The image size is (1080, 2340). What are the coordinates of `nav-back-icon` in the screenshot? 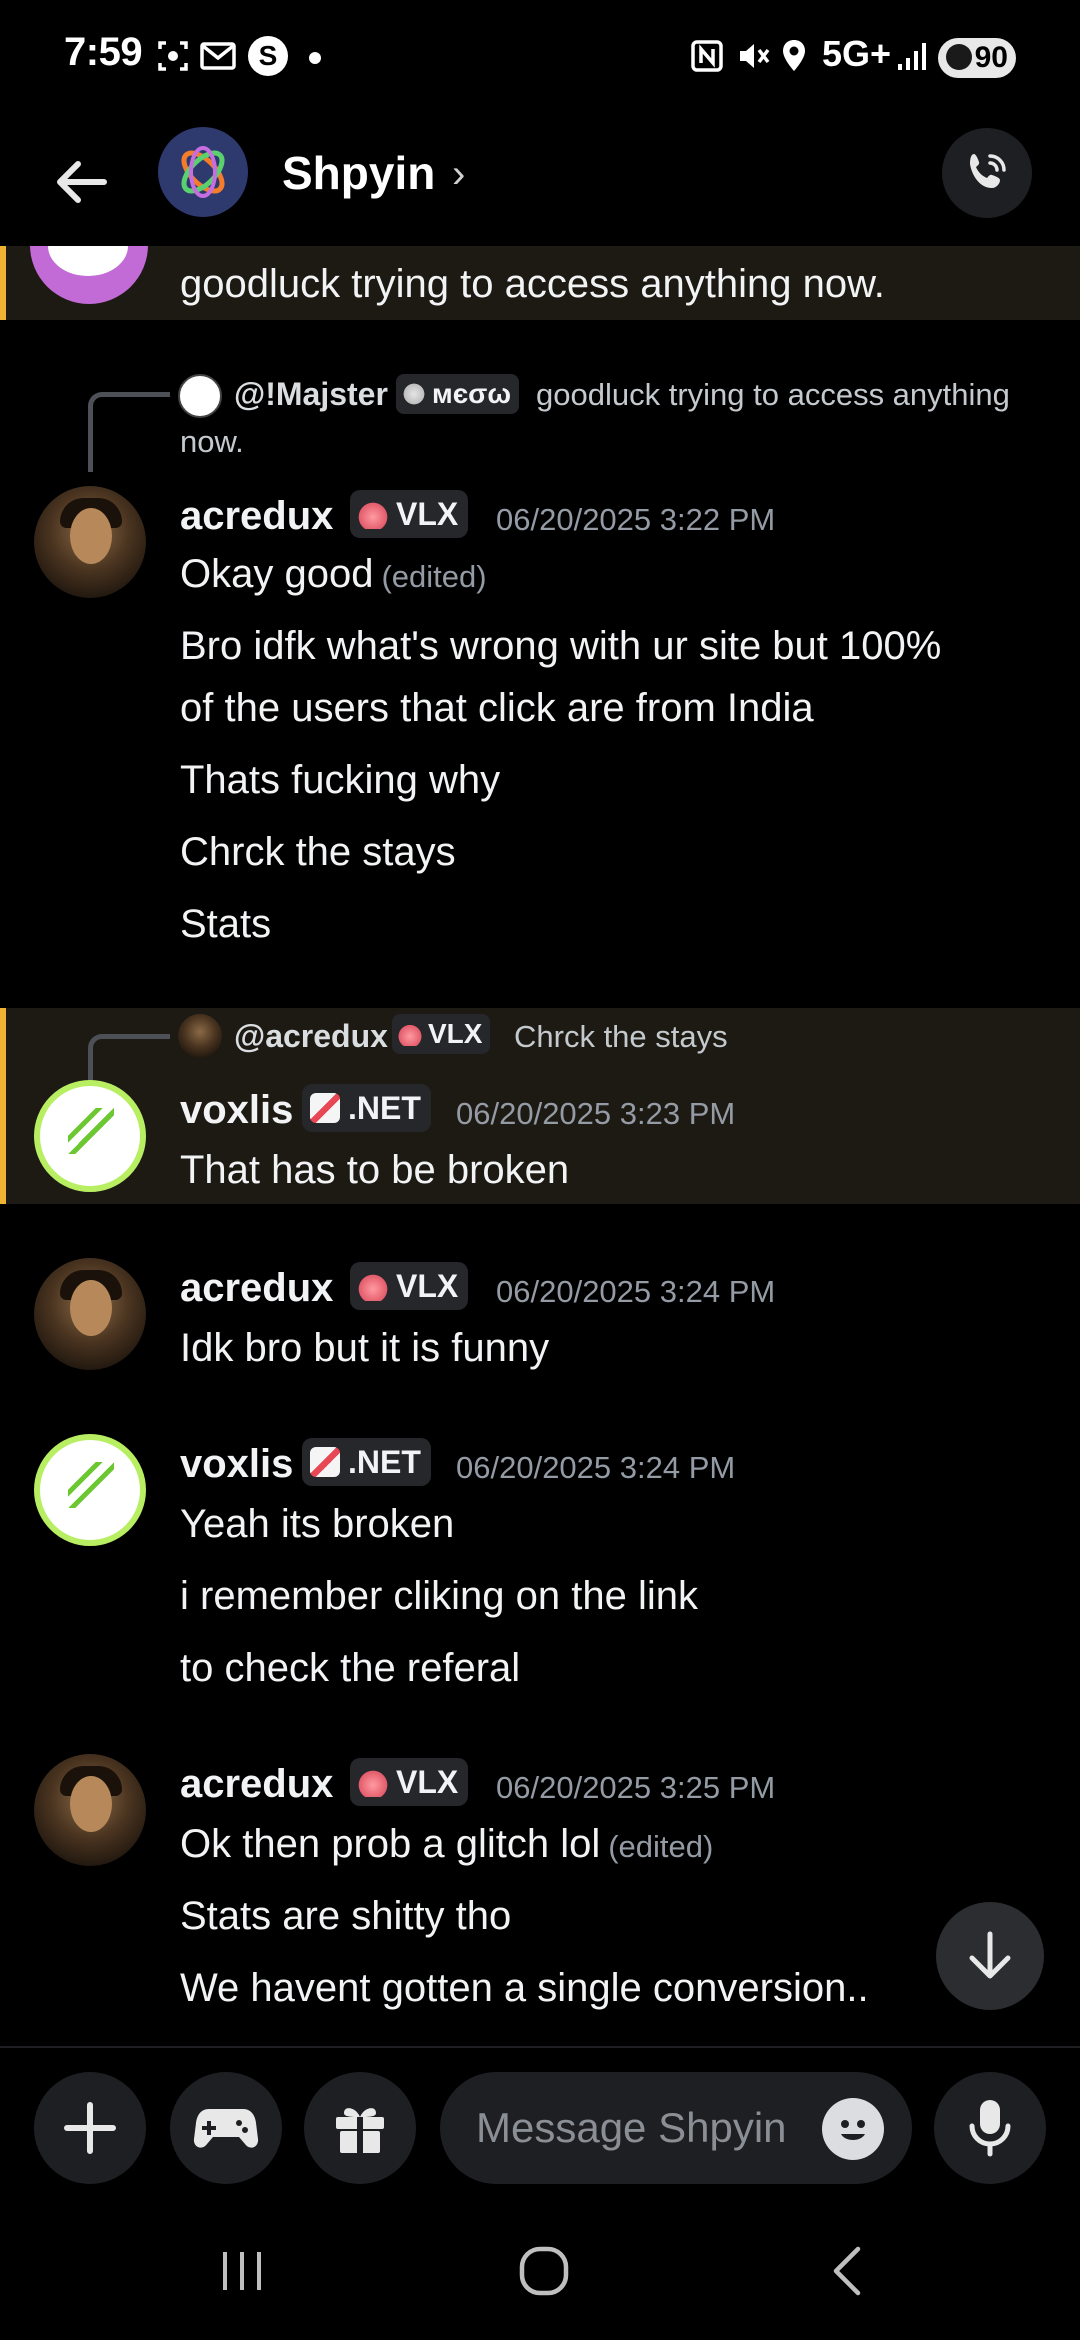 It's located at (847, 2271).